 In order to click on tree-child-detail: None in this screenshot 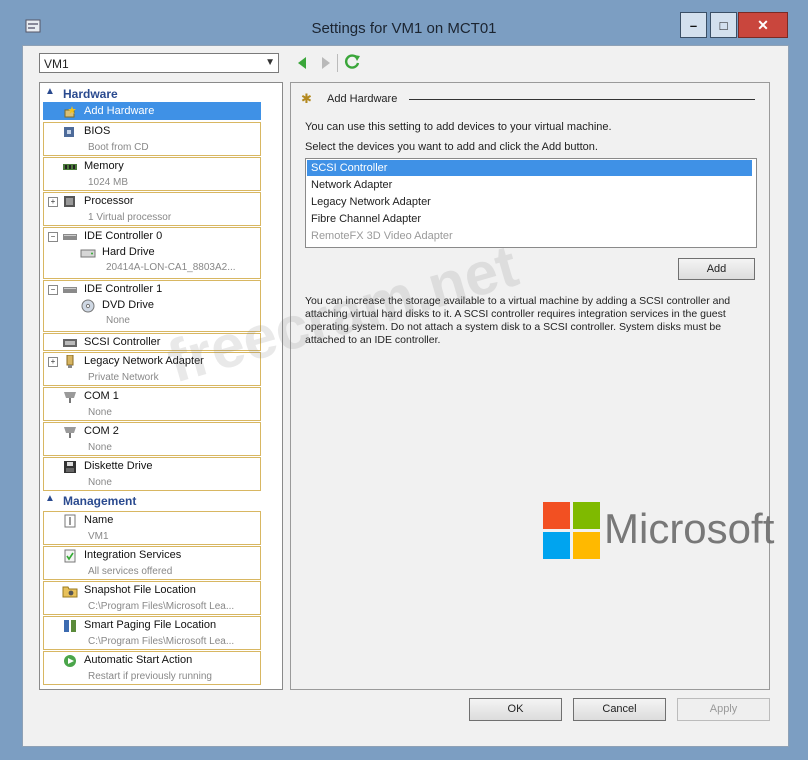, I will do `click(118, 320)`.